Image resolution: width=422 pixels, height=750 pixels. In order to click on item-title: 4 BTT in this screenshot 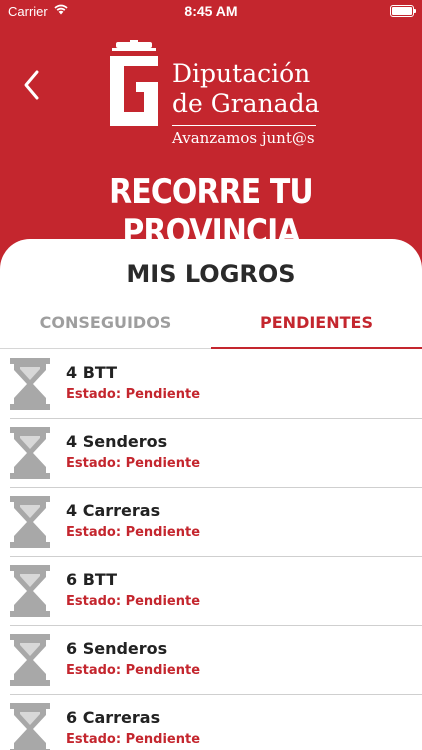, I will do `click(92, 372)`.